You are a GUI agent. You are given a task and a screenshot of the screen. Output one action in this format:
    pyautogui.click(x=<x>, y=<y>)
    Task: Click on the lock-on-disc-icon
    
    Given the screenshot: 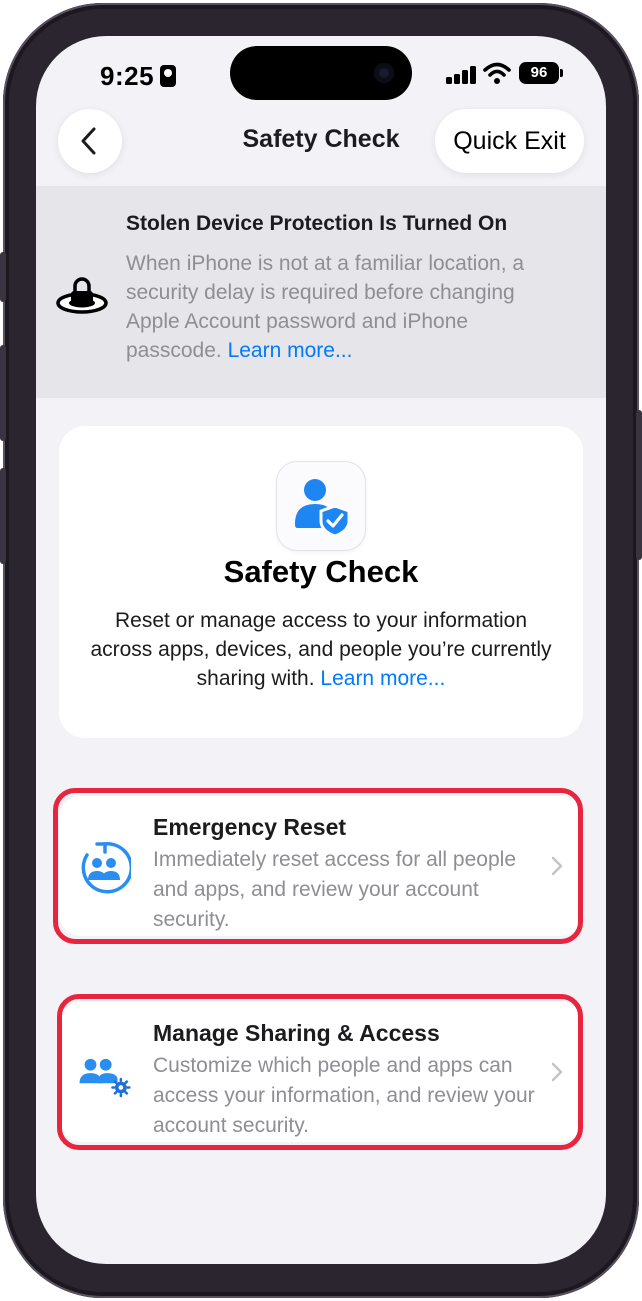 What is the action you would take?
    pyautogui.click(x=82, y=295)
    